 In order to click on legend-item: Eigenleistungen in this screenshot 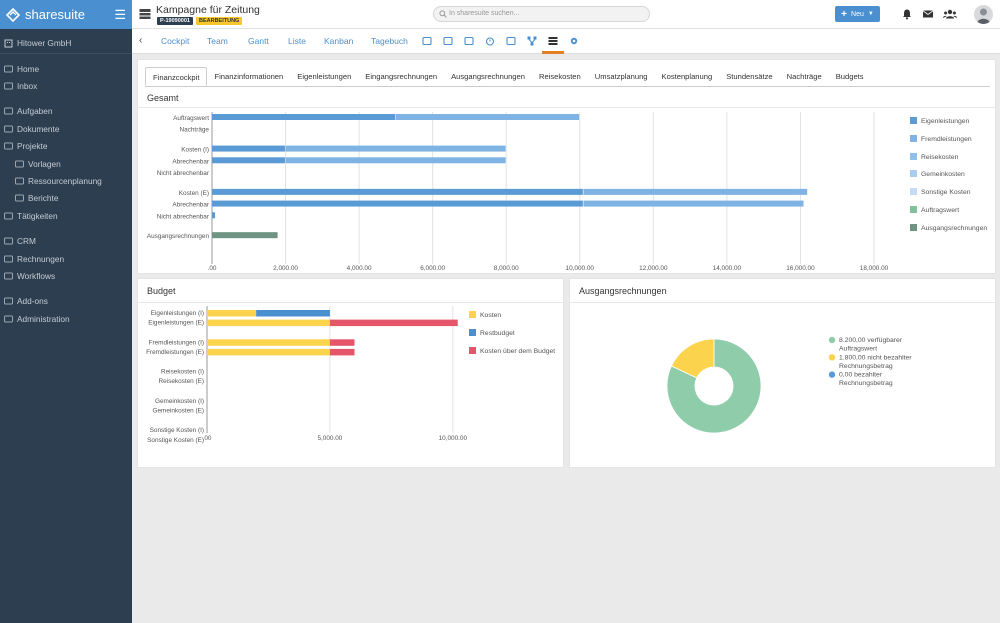, I will do `click(939, 121)`.